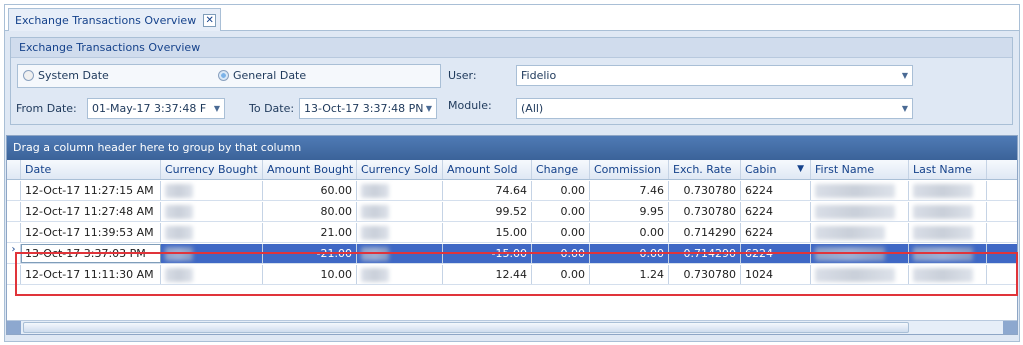 This screenshot has height=345, width=1023. I want to click on col-currency-sold: Currency Sold, so click(400, 169).